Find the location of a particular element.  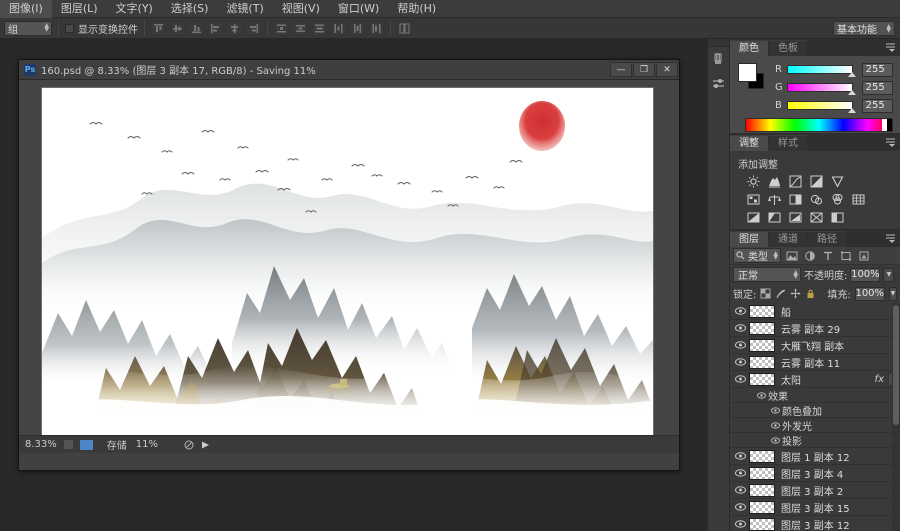

lock-transparency-icon is located at coordinates (765, 294).